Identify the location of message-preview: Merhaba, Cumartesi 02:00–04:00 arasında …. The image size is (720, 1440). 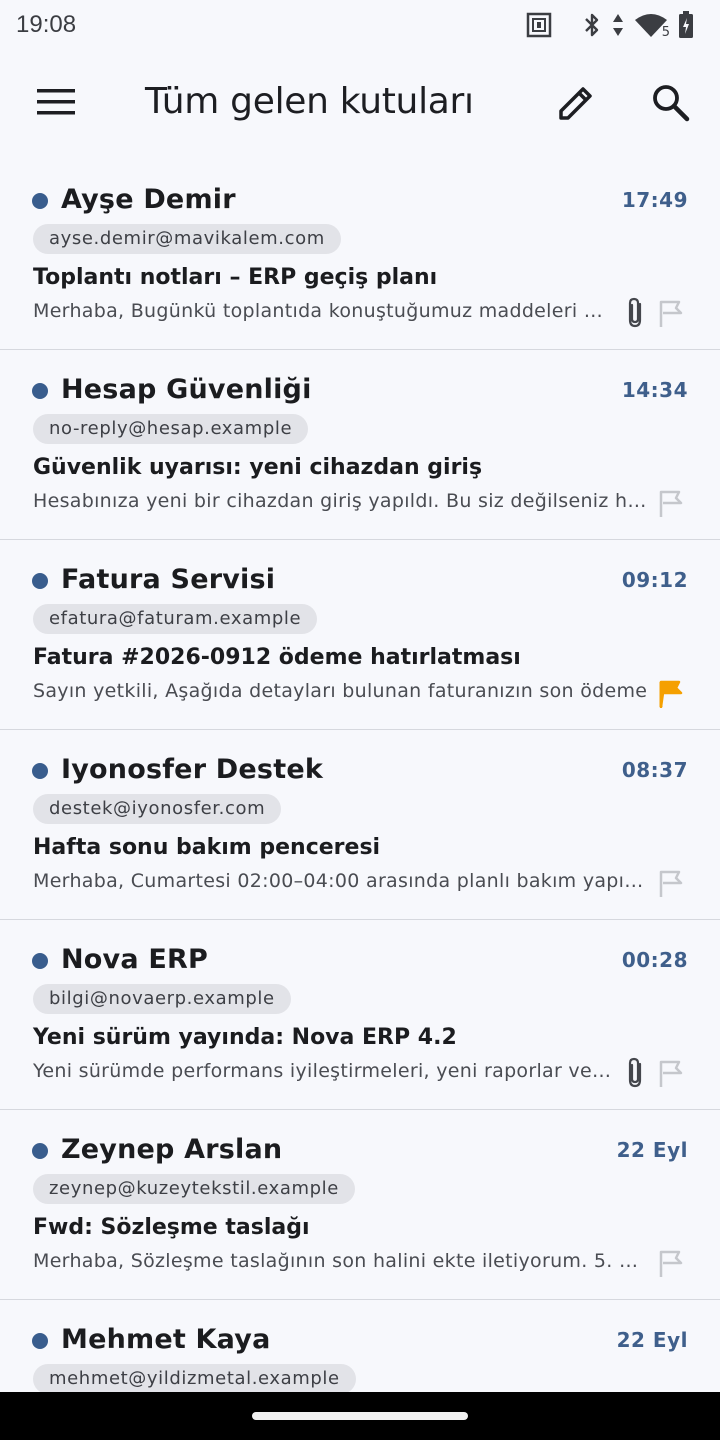
(340, 881).